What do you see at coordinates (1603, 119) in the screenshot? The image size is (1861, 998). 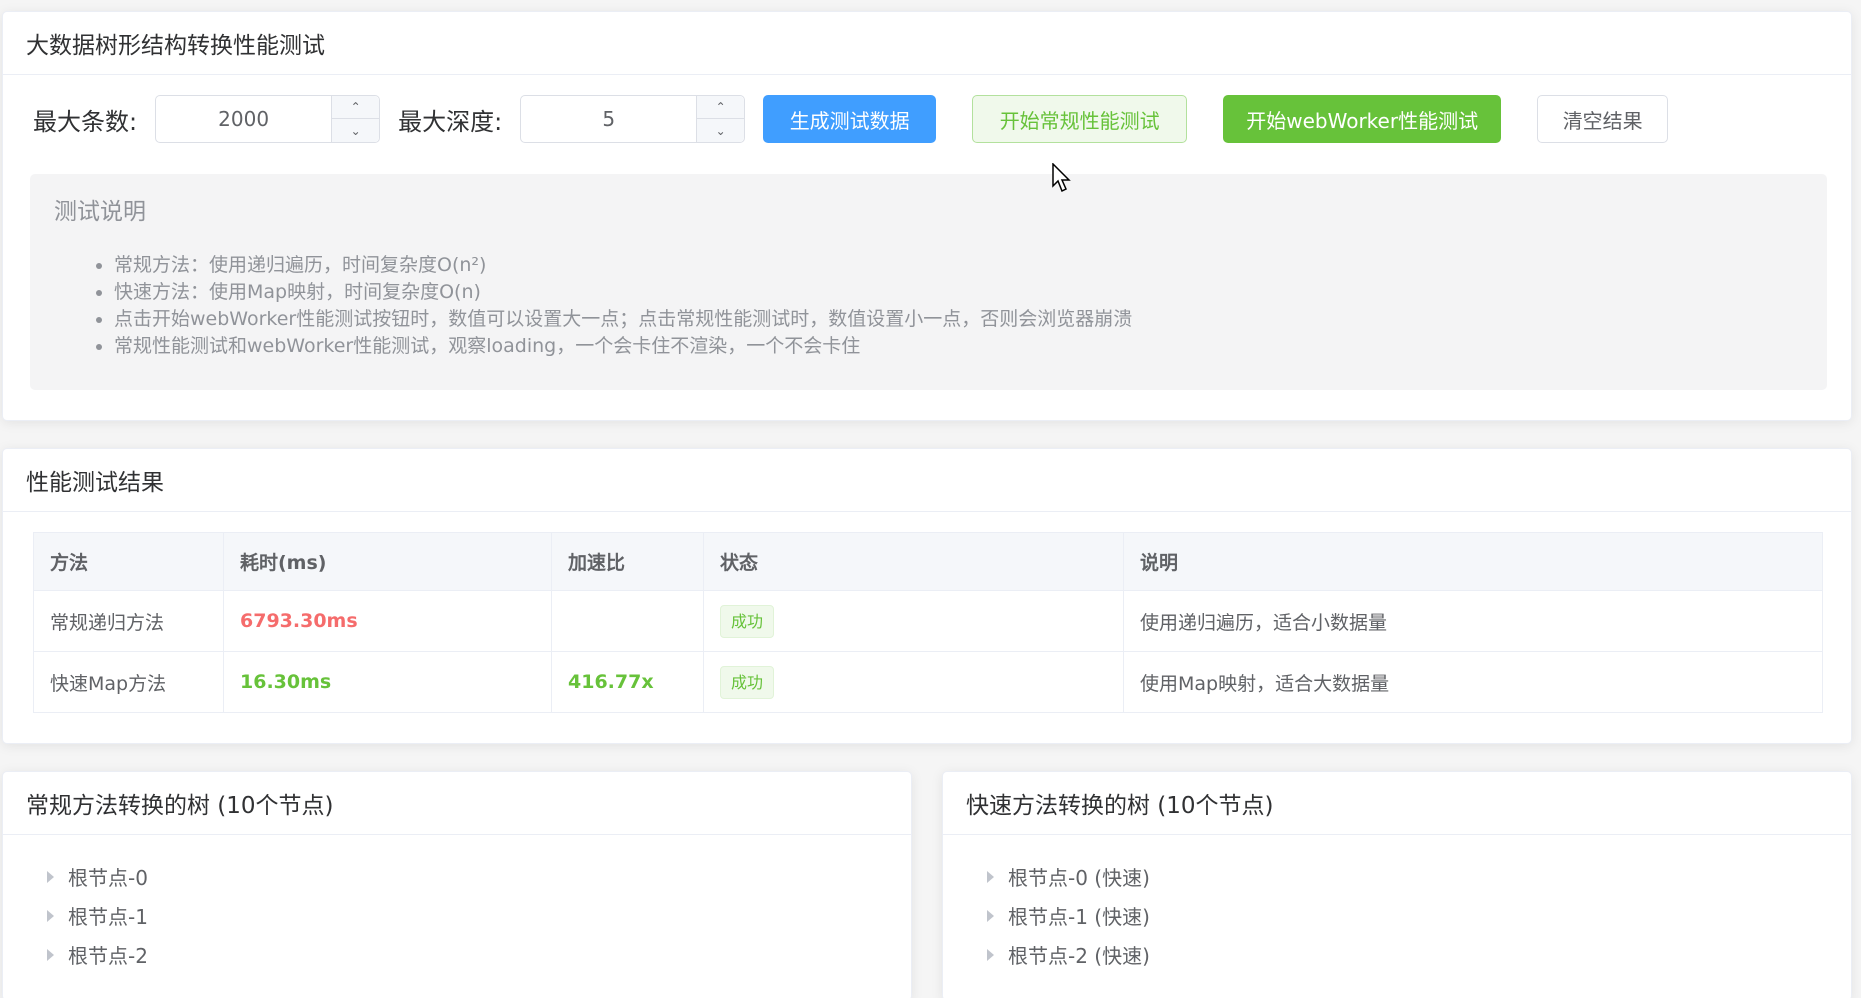 I see `clear-results-button: 清空结果` at bounding box center [1603, 119].